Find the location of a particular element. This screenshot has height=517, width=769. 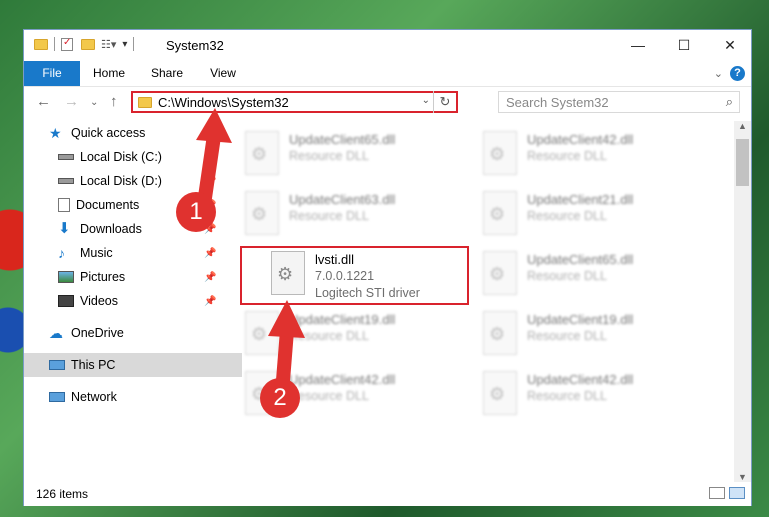

sidebar-item-label: Videos is located at coordinates (99, 301).